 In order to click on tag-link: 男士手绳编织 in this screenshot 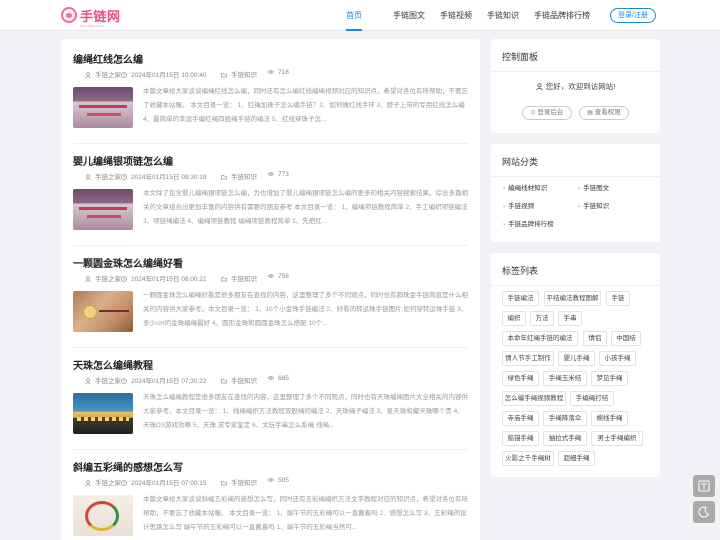, I will do `click(617, 438)`.